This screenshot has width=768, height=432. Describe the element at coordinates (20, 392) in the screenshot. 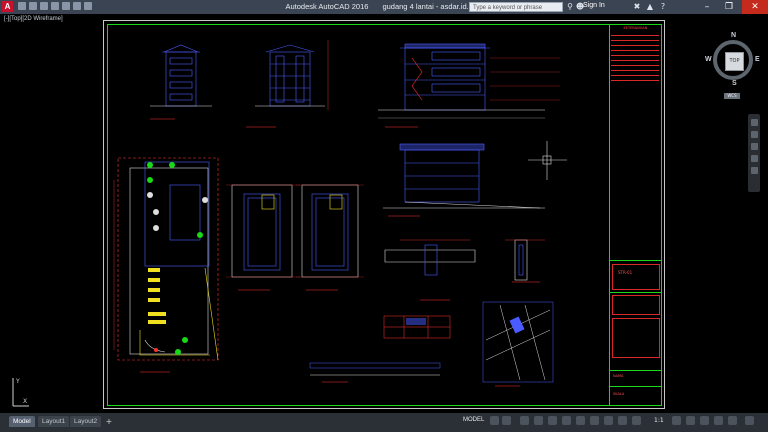

I see `ucs-icon: Y X` at that location.